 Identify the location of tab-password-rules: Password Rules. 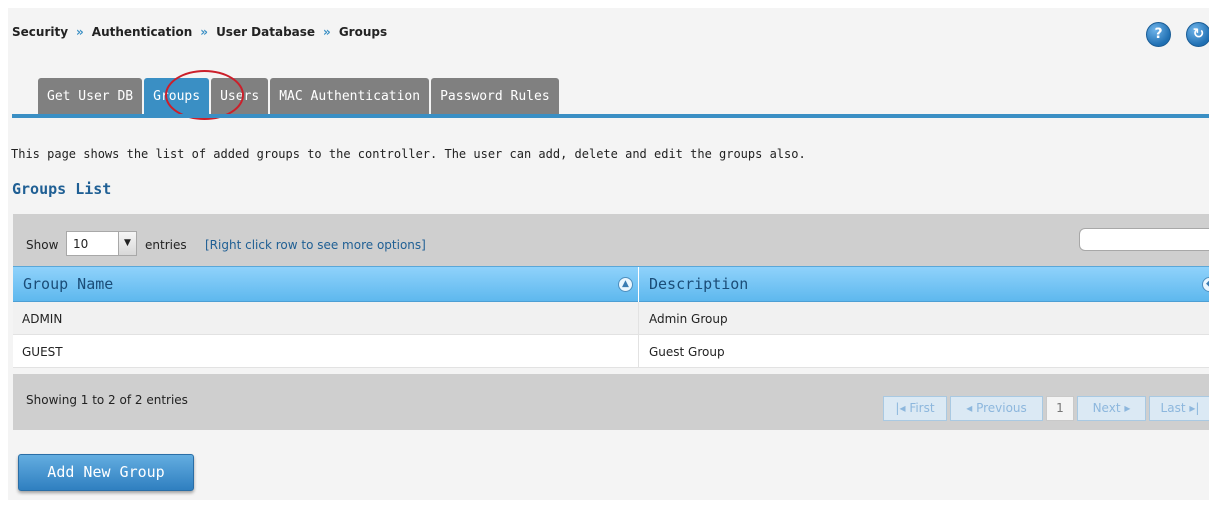
(495, 97).